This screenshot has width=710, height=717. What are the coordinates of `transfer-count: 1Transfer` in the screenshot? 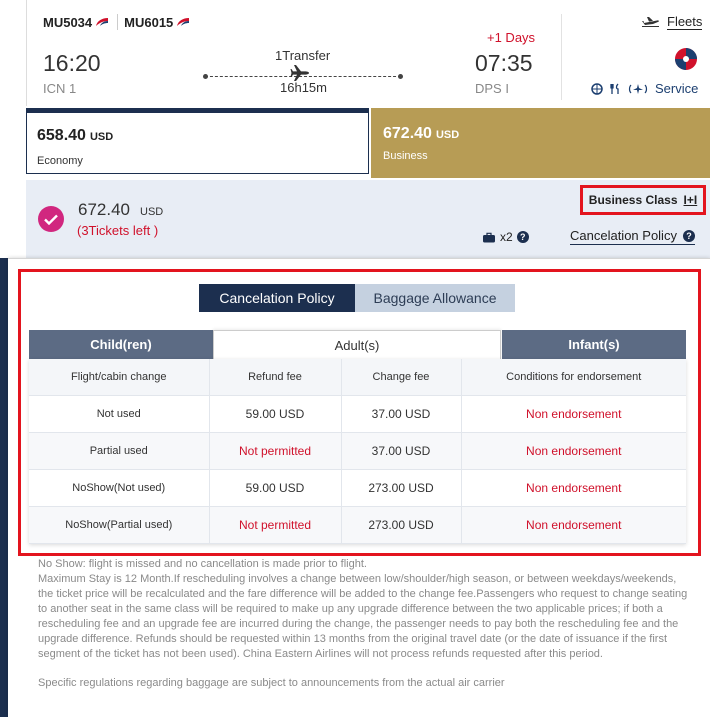 It's located at (303, 55).